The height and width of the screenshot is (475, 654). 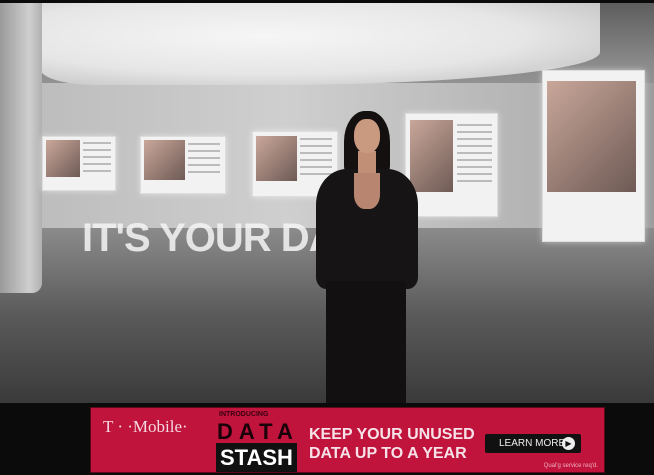 What do you see at coordinates (367, 257) in the screenshot?
I see `presenter` at bounding box center [367, 257].